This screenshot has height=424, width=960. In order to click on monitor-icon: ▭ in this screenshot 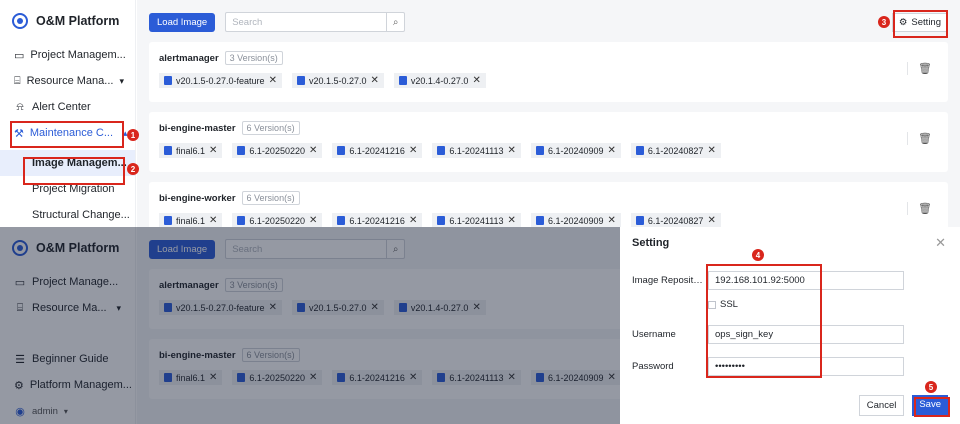, I will do `click(19, 55)`.